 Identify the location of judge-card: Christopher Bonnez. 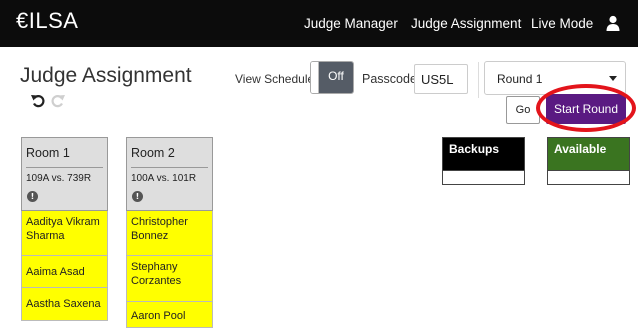
(169, 233).